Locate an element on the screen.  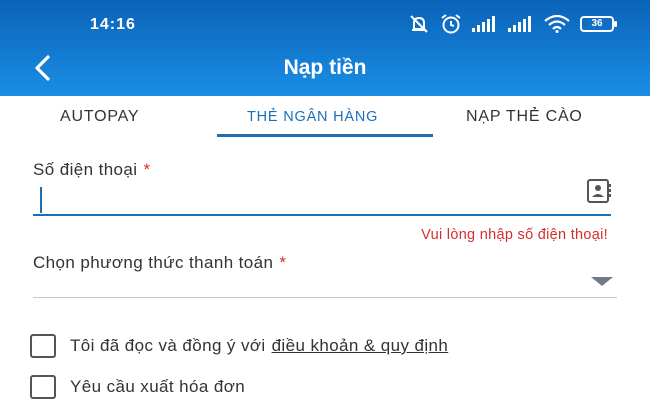
required-mark: * is located at coordinates (147, 169).